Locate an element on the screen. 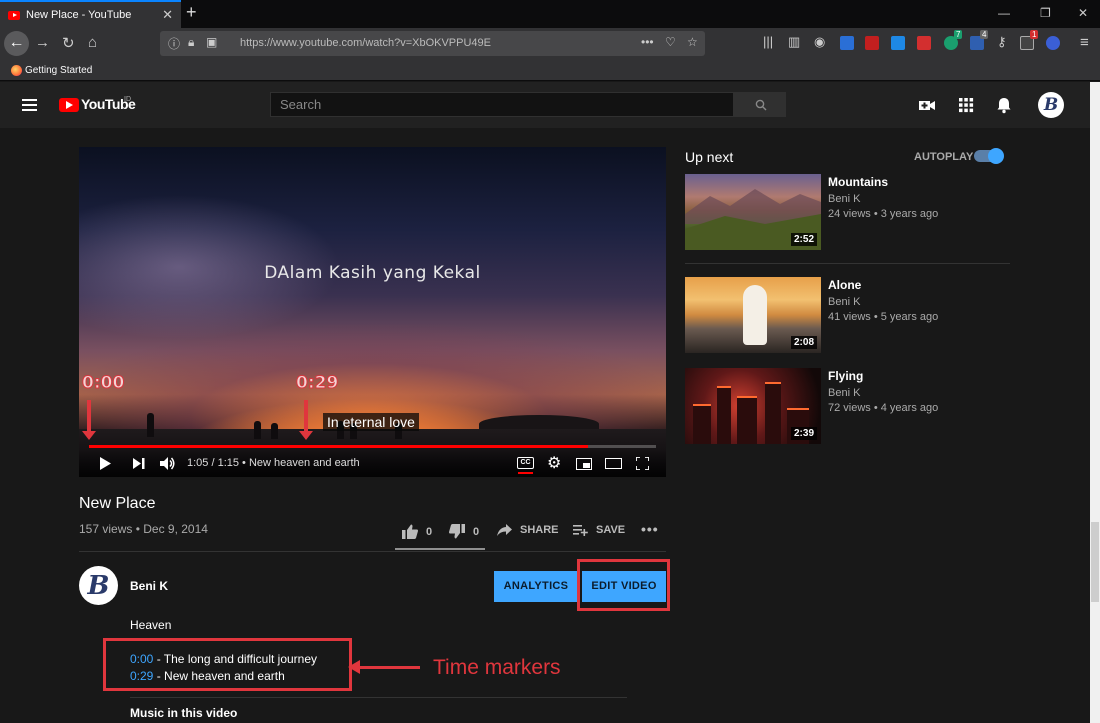 This screenshot has width=1100, height=723. next-icon is located at coordinates (139, 463).